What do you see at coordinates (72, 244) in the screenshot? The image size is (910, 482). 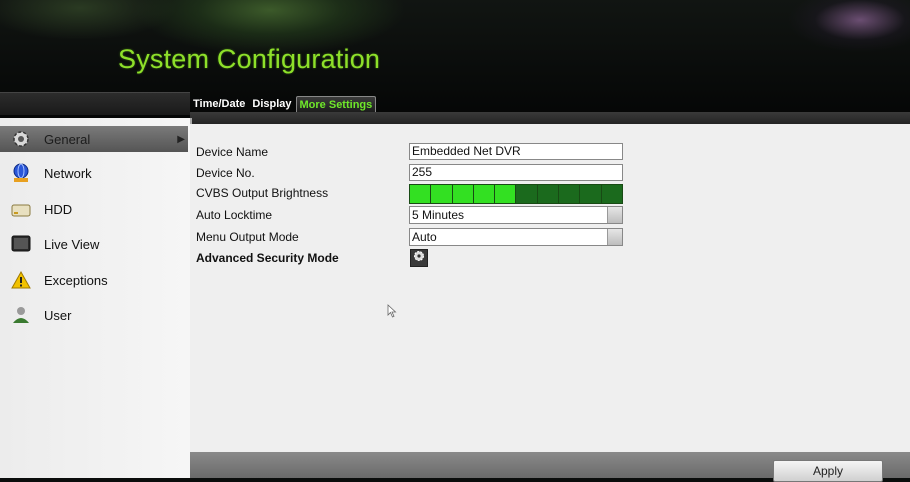 I see `sidebar-item-label: Live View` at bounding box center [72, 244].